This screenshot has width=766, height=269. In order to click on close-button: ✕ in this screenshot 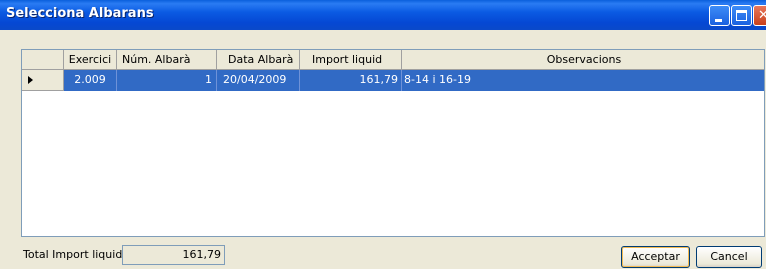, I will do `click(759, 15)`.